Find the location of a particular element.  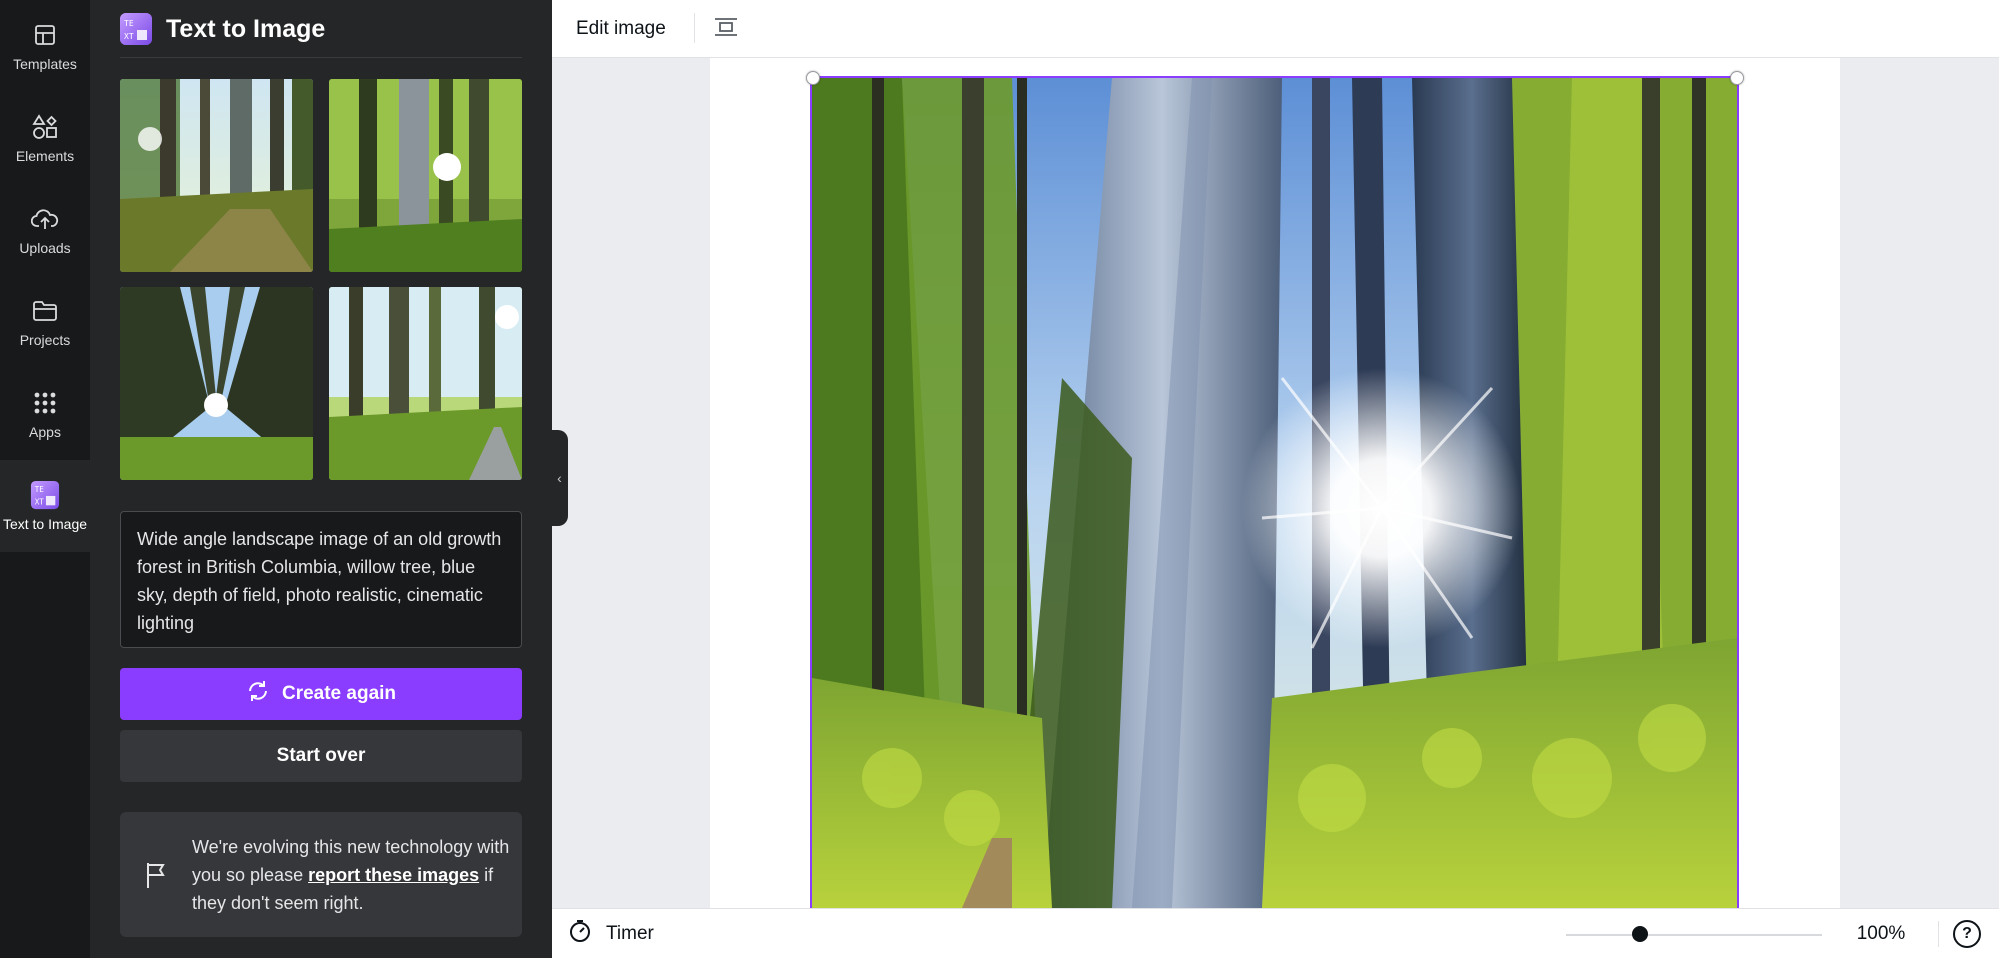

panel-header: TE XT Text to Image is located at coordinates (222, 29).